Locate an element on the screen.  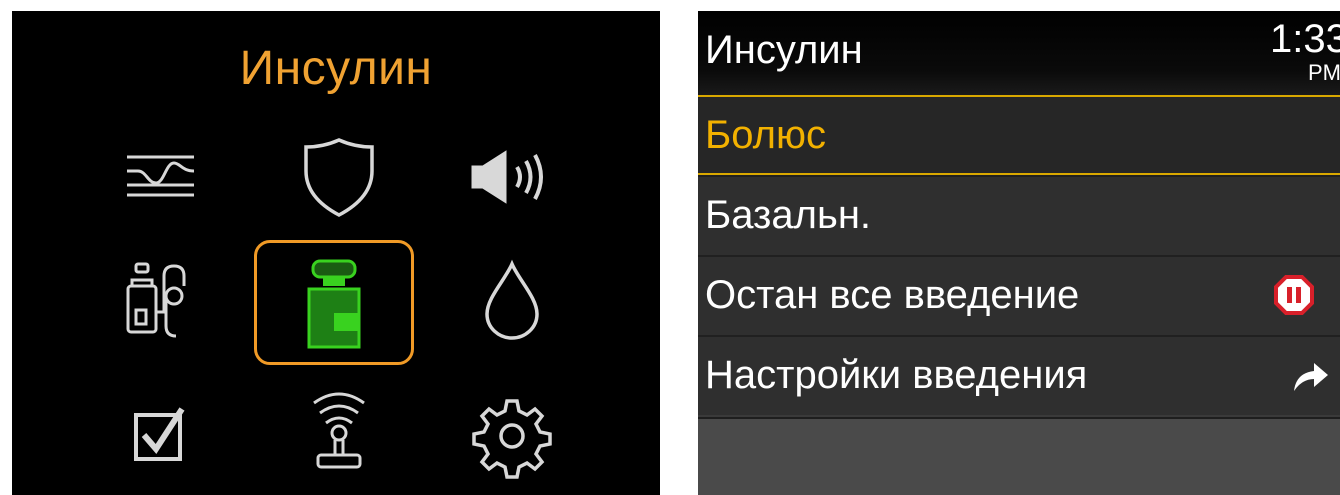
empty-list-area is located at coordinates (1019, 456).